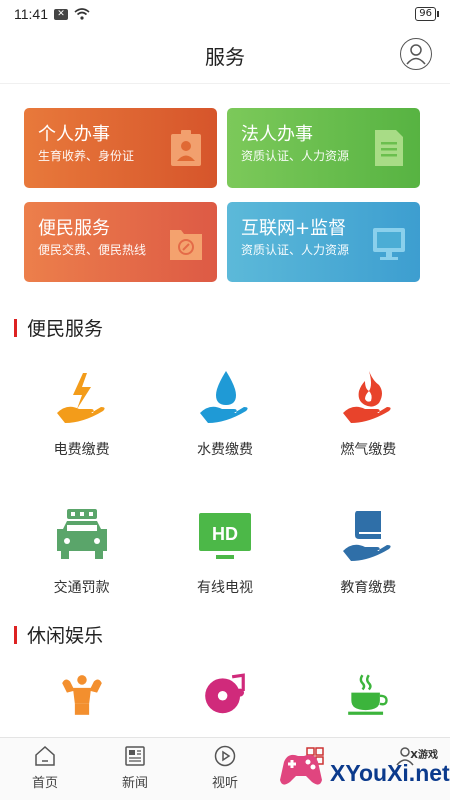 This screenshot has width=450, height=800. I want to click on tab-news: 新闻, so click(135, 769).